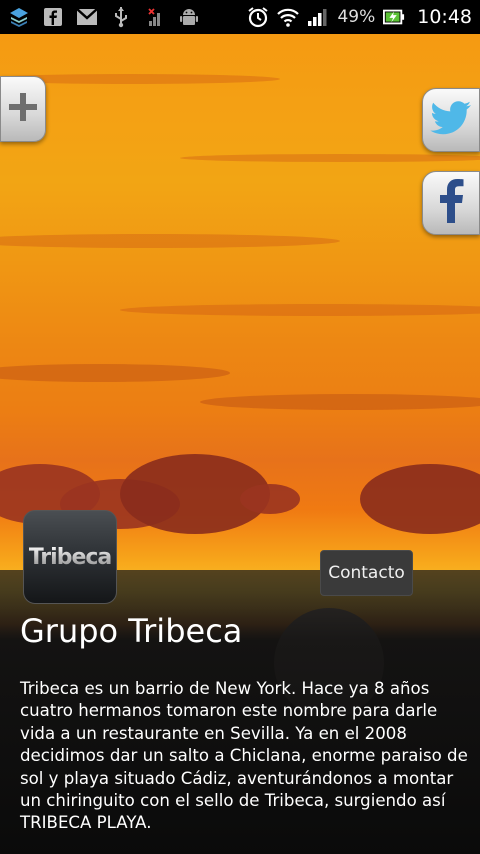  What do you see at coordinates (87, 17) in the screenshot?
I see `gmail-icon` at bounding box center [87, 17].